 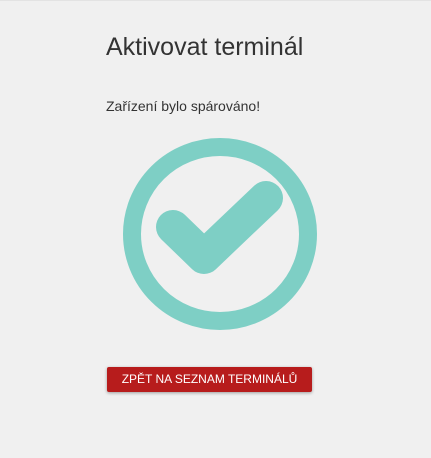 What do you see at coordinates (183, 106) in the screenshot?
I see `pairing-success-message: Zařízení bylo spárováno!` at bounding box center [183, 106].